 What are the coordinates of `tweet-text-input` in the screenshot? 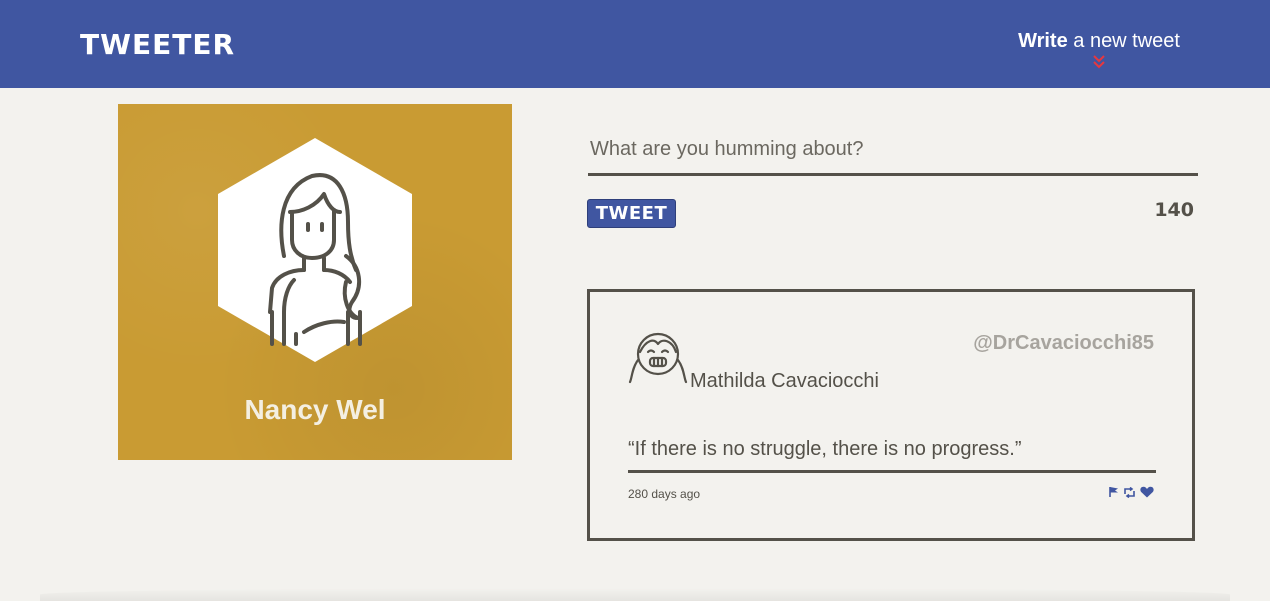 It's located at (893, 152).